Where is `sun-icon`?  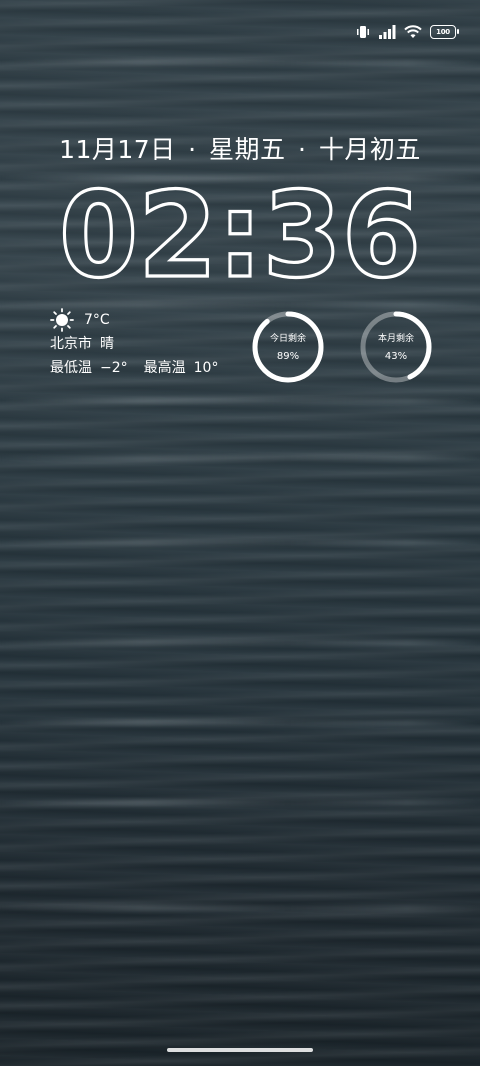 sun-icon is located at coordinates (62, 320).